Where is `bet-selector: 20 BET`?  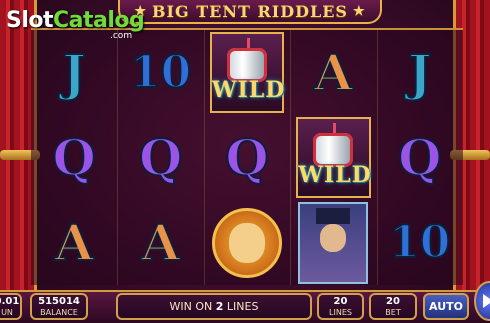
bet-selector: 20 BET is located at coordinates (393, 306).